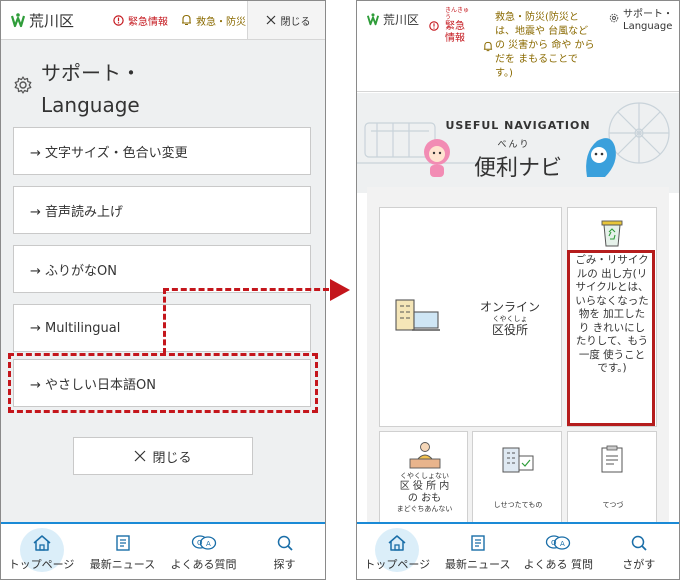 This screenshot has height=580, width=680. What do you see at coordinates (295, 22) in the screenshot?
I see `close-label: 閉じる` at bounding box center [295, 22].